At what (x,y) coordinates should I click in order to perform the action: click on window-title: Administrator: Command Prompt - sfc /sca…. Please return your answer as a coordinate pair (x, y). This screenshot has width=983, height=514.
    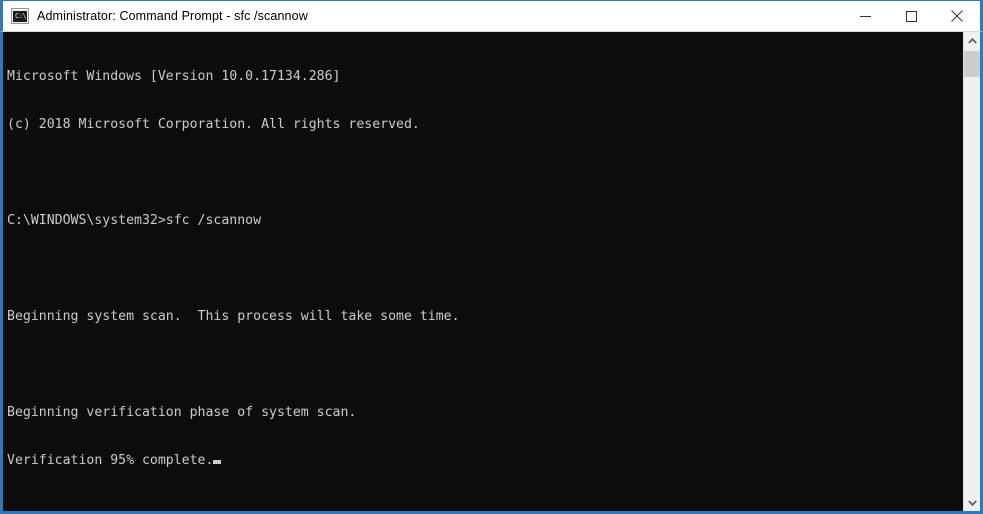
    Looking at the image, I should click on (172, 16).